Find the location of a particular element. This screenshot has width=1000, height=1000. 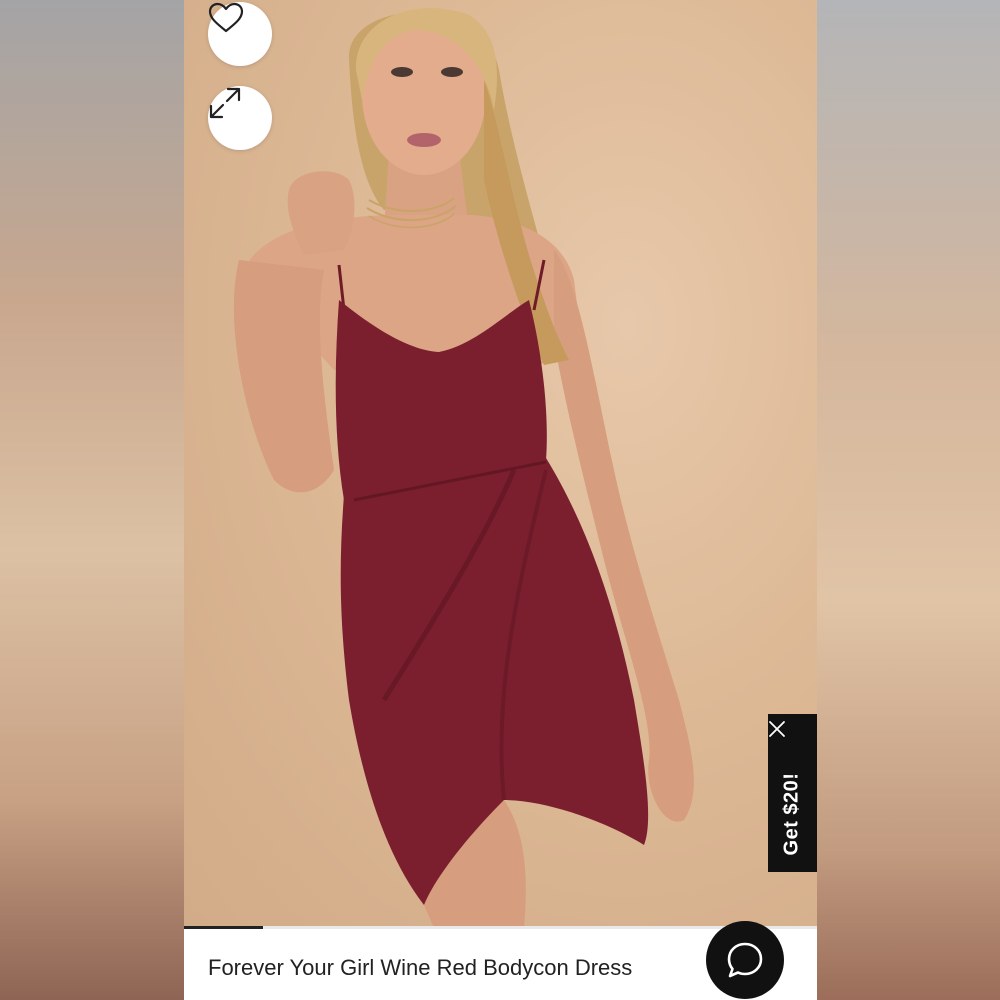

product-title: Forever Your Girl Wine Red Bodycon Dress is located at coordinates (420, 967).